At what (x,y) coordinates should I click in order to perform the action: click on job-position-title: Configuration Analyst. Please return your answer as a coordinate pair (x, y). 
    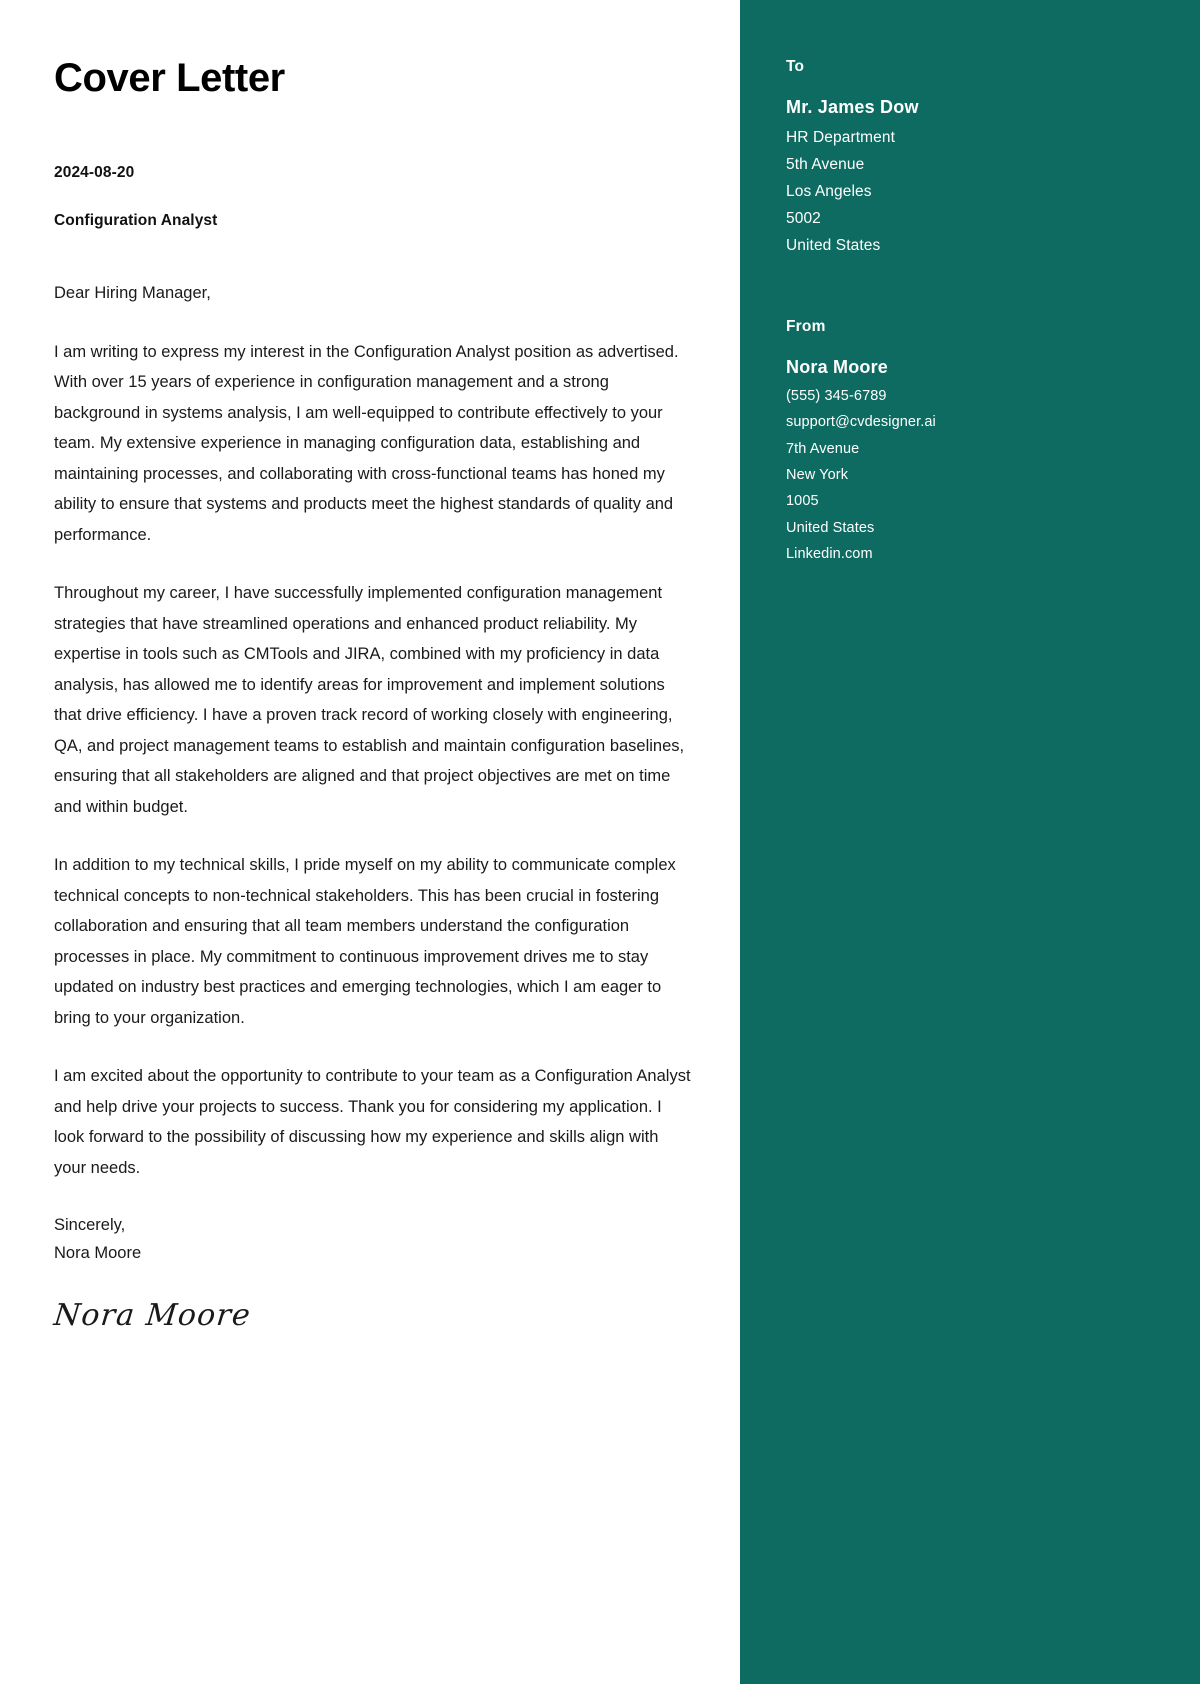
    Looking at the image, I should click on (136, 220).